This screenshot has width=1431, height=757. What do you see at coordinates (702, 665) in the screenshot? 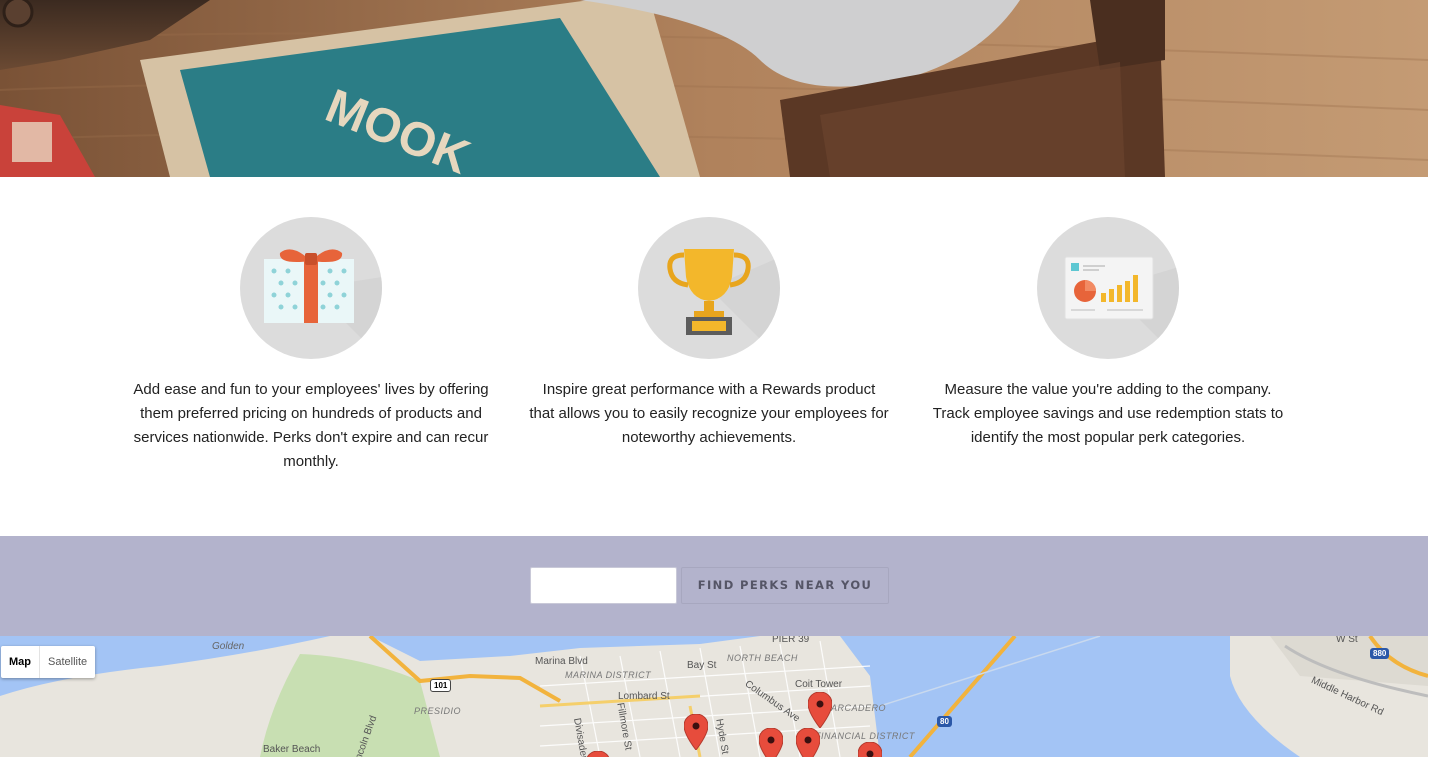
I see `map-label-bay-st: Bay St` at bounding box center [702, 665].